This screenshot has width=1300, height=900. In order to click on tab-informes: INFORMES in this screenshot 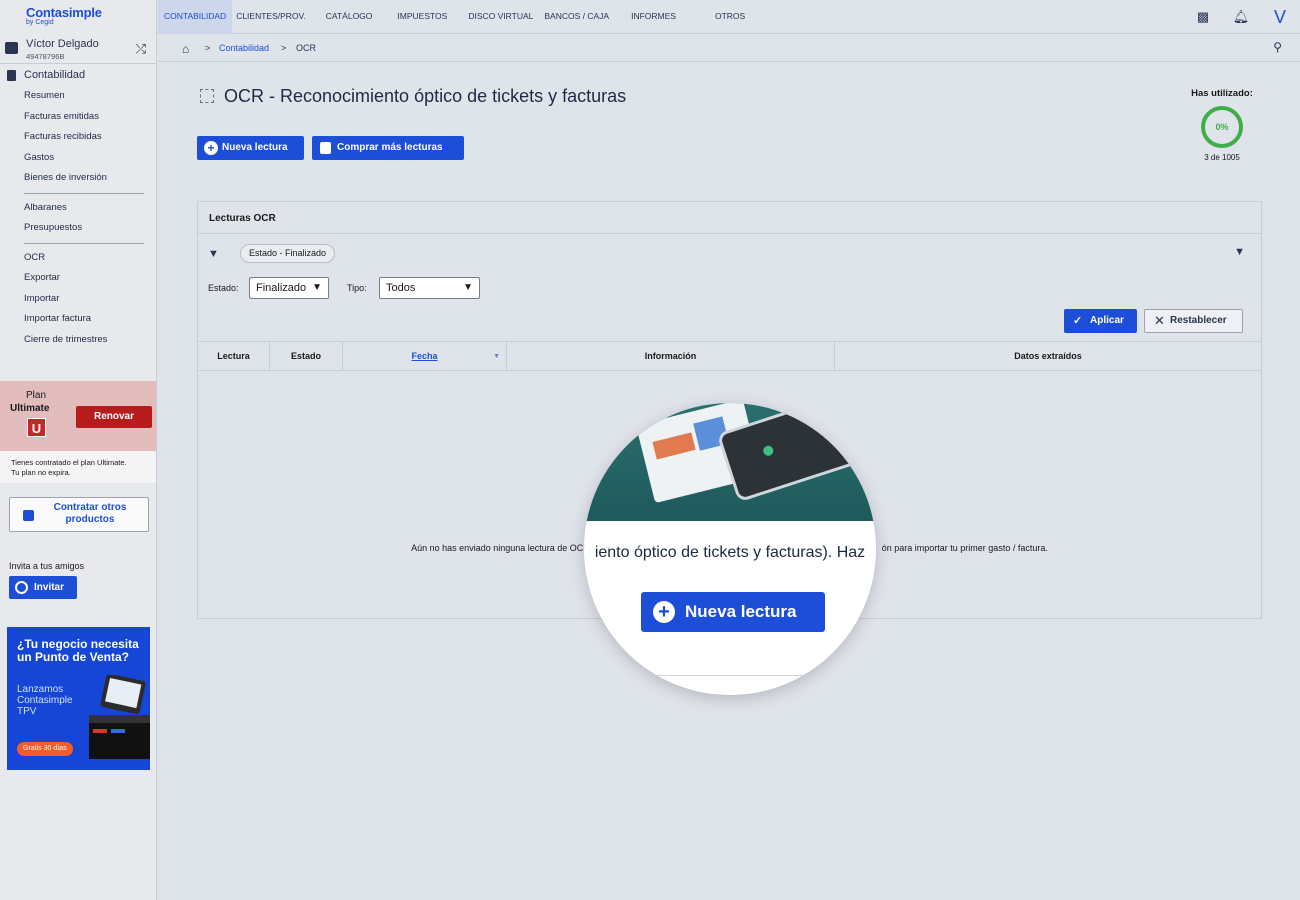, I will do `click(663, 17)`.